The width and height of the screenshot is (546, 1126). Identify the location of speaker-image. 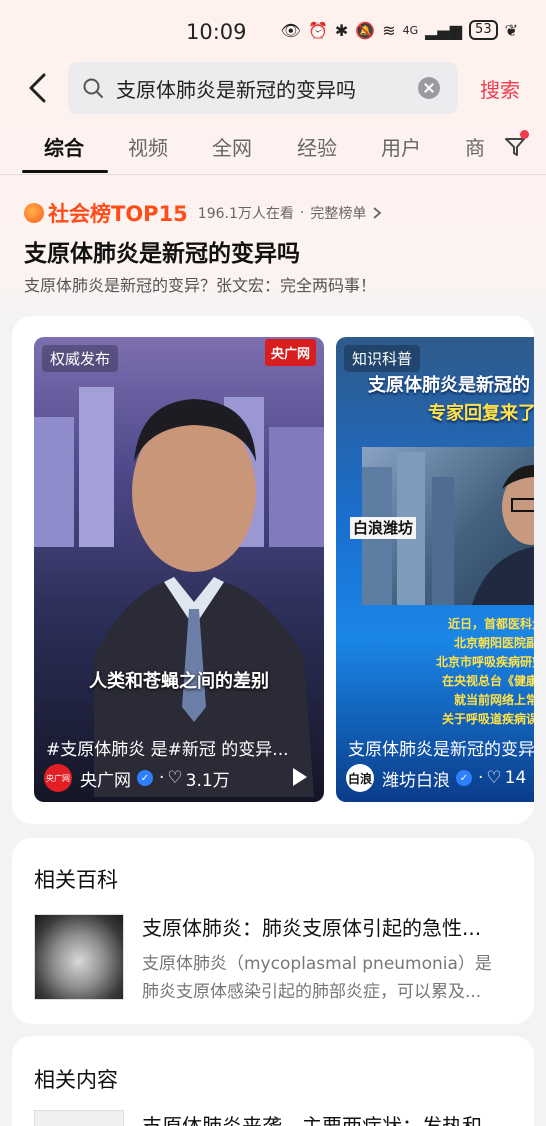
(204, 598).